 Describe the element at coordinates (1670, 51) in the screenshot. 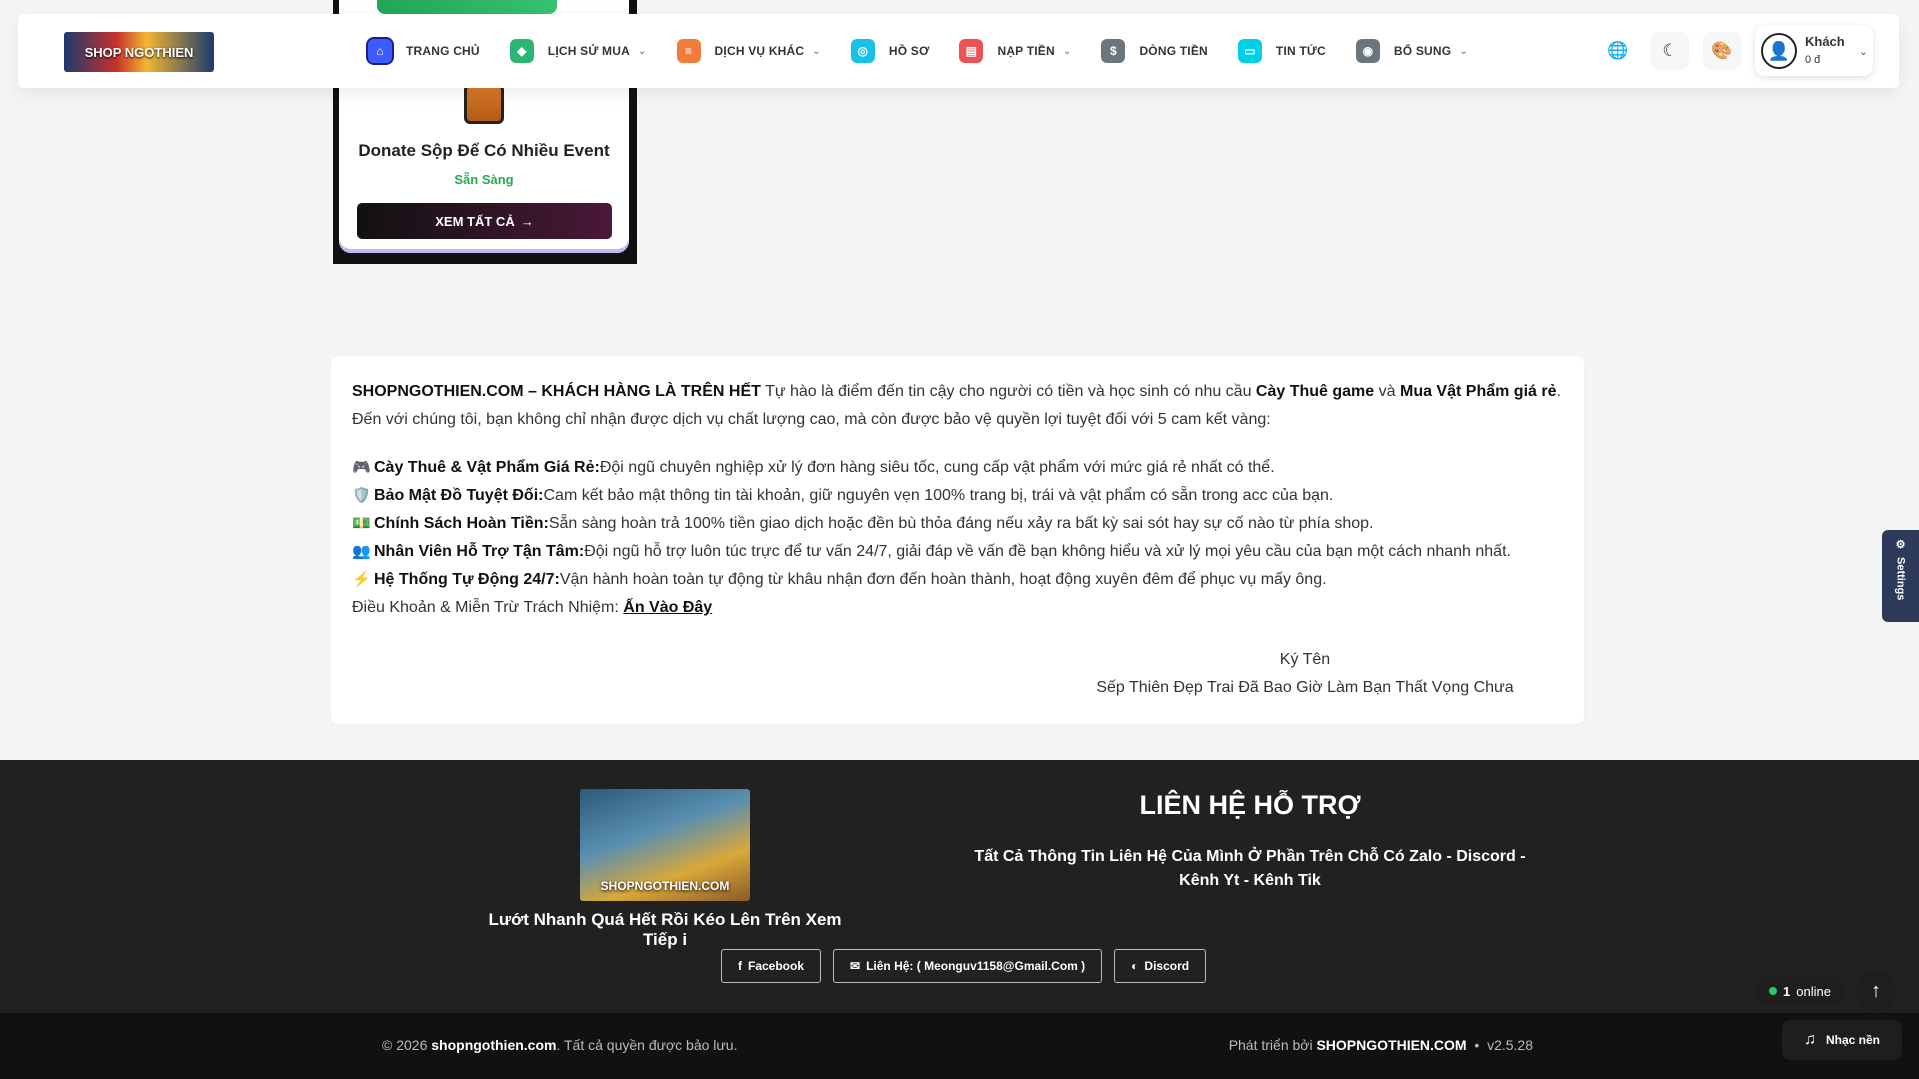

I see `dark-mode-moon-icon: ☾` at that location.